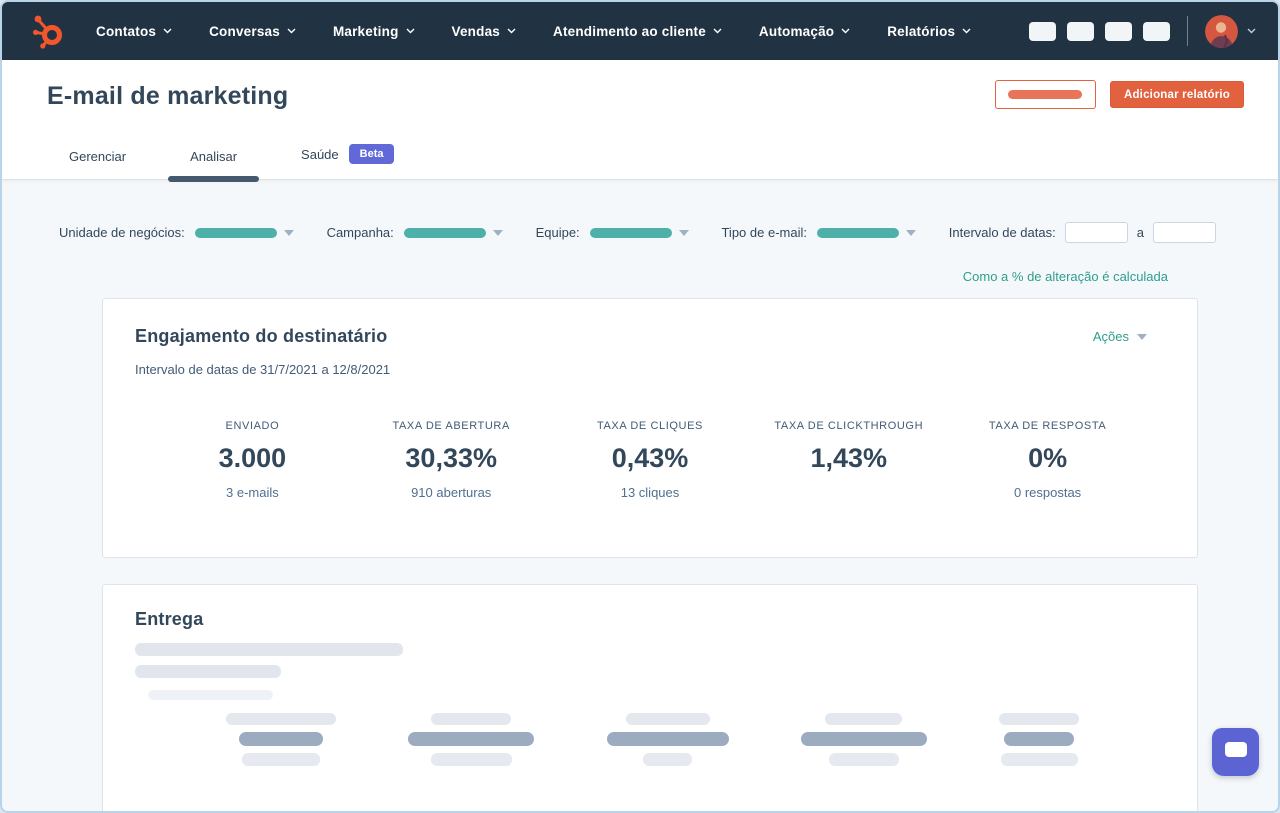 This screenshot has width=1280, height=813. I want to click on metric-label: ENVIADO, so click(252, 426).